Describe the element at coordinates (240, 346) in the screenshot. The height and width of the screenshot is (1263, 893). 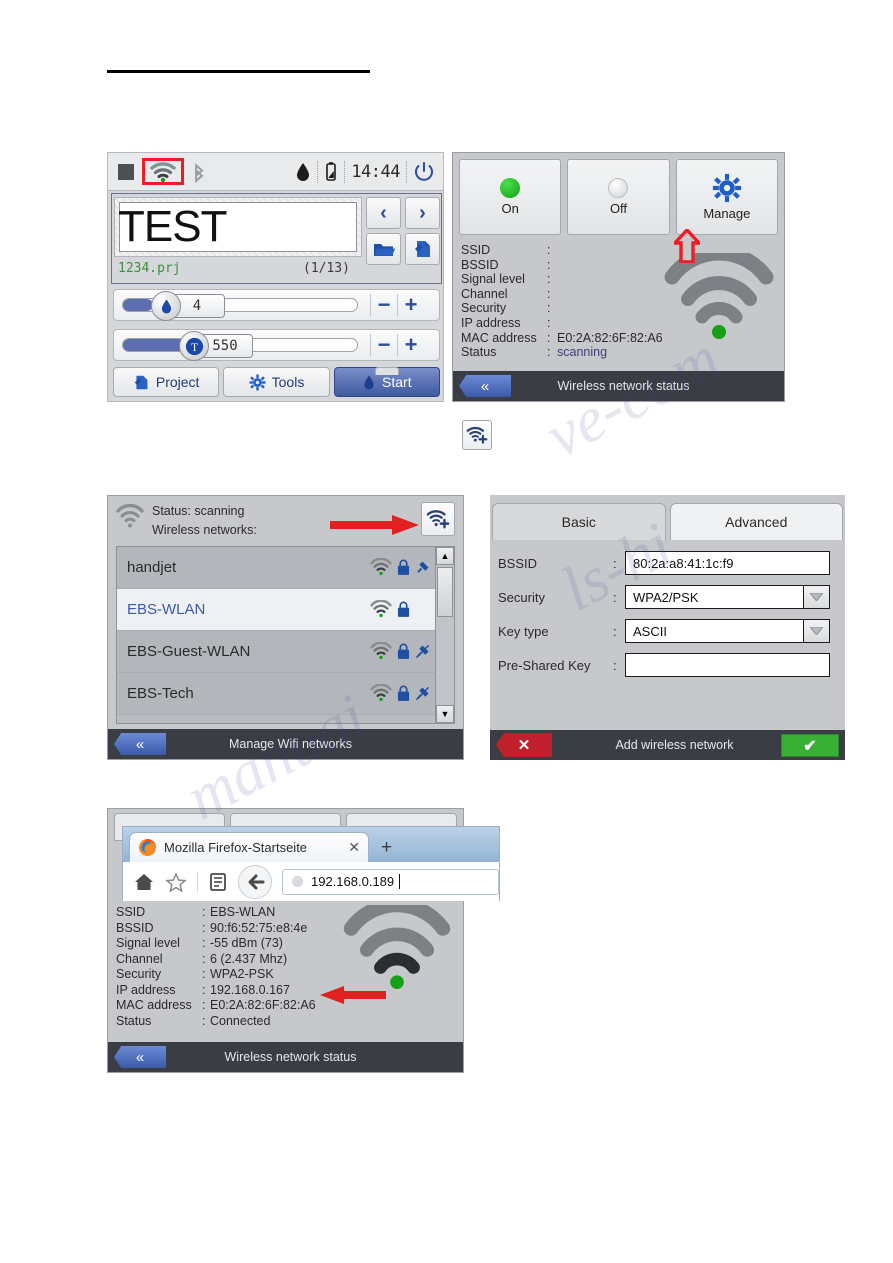
I see `resolution-slider-track: 550 T` at that location.